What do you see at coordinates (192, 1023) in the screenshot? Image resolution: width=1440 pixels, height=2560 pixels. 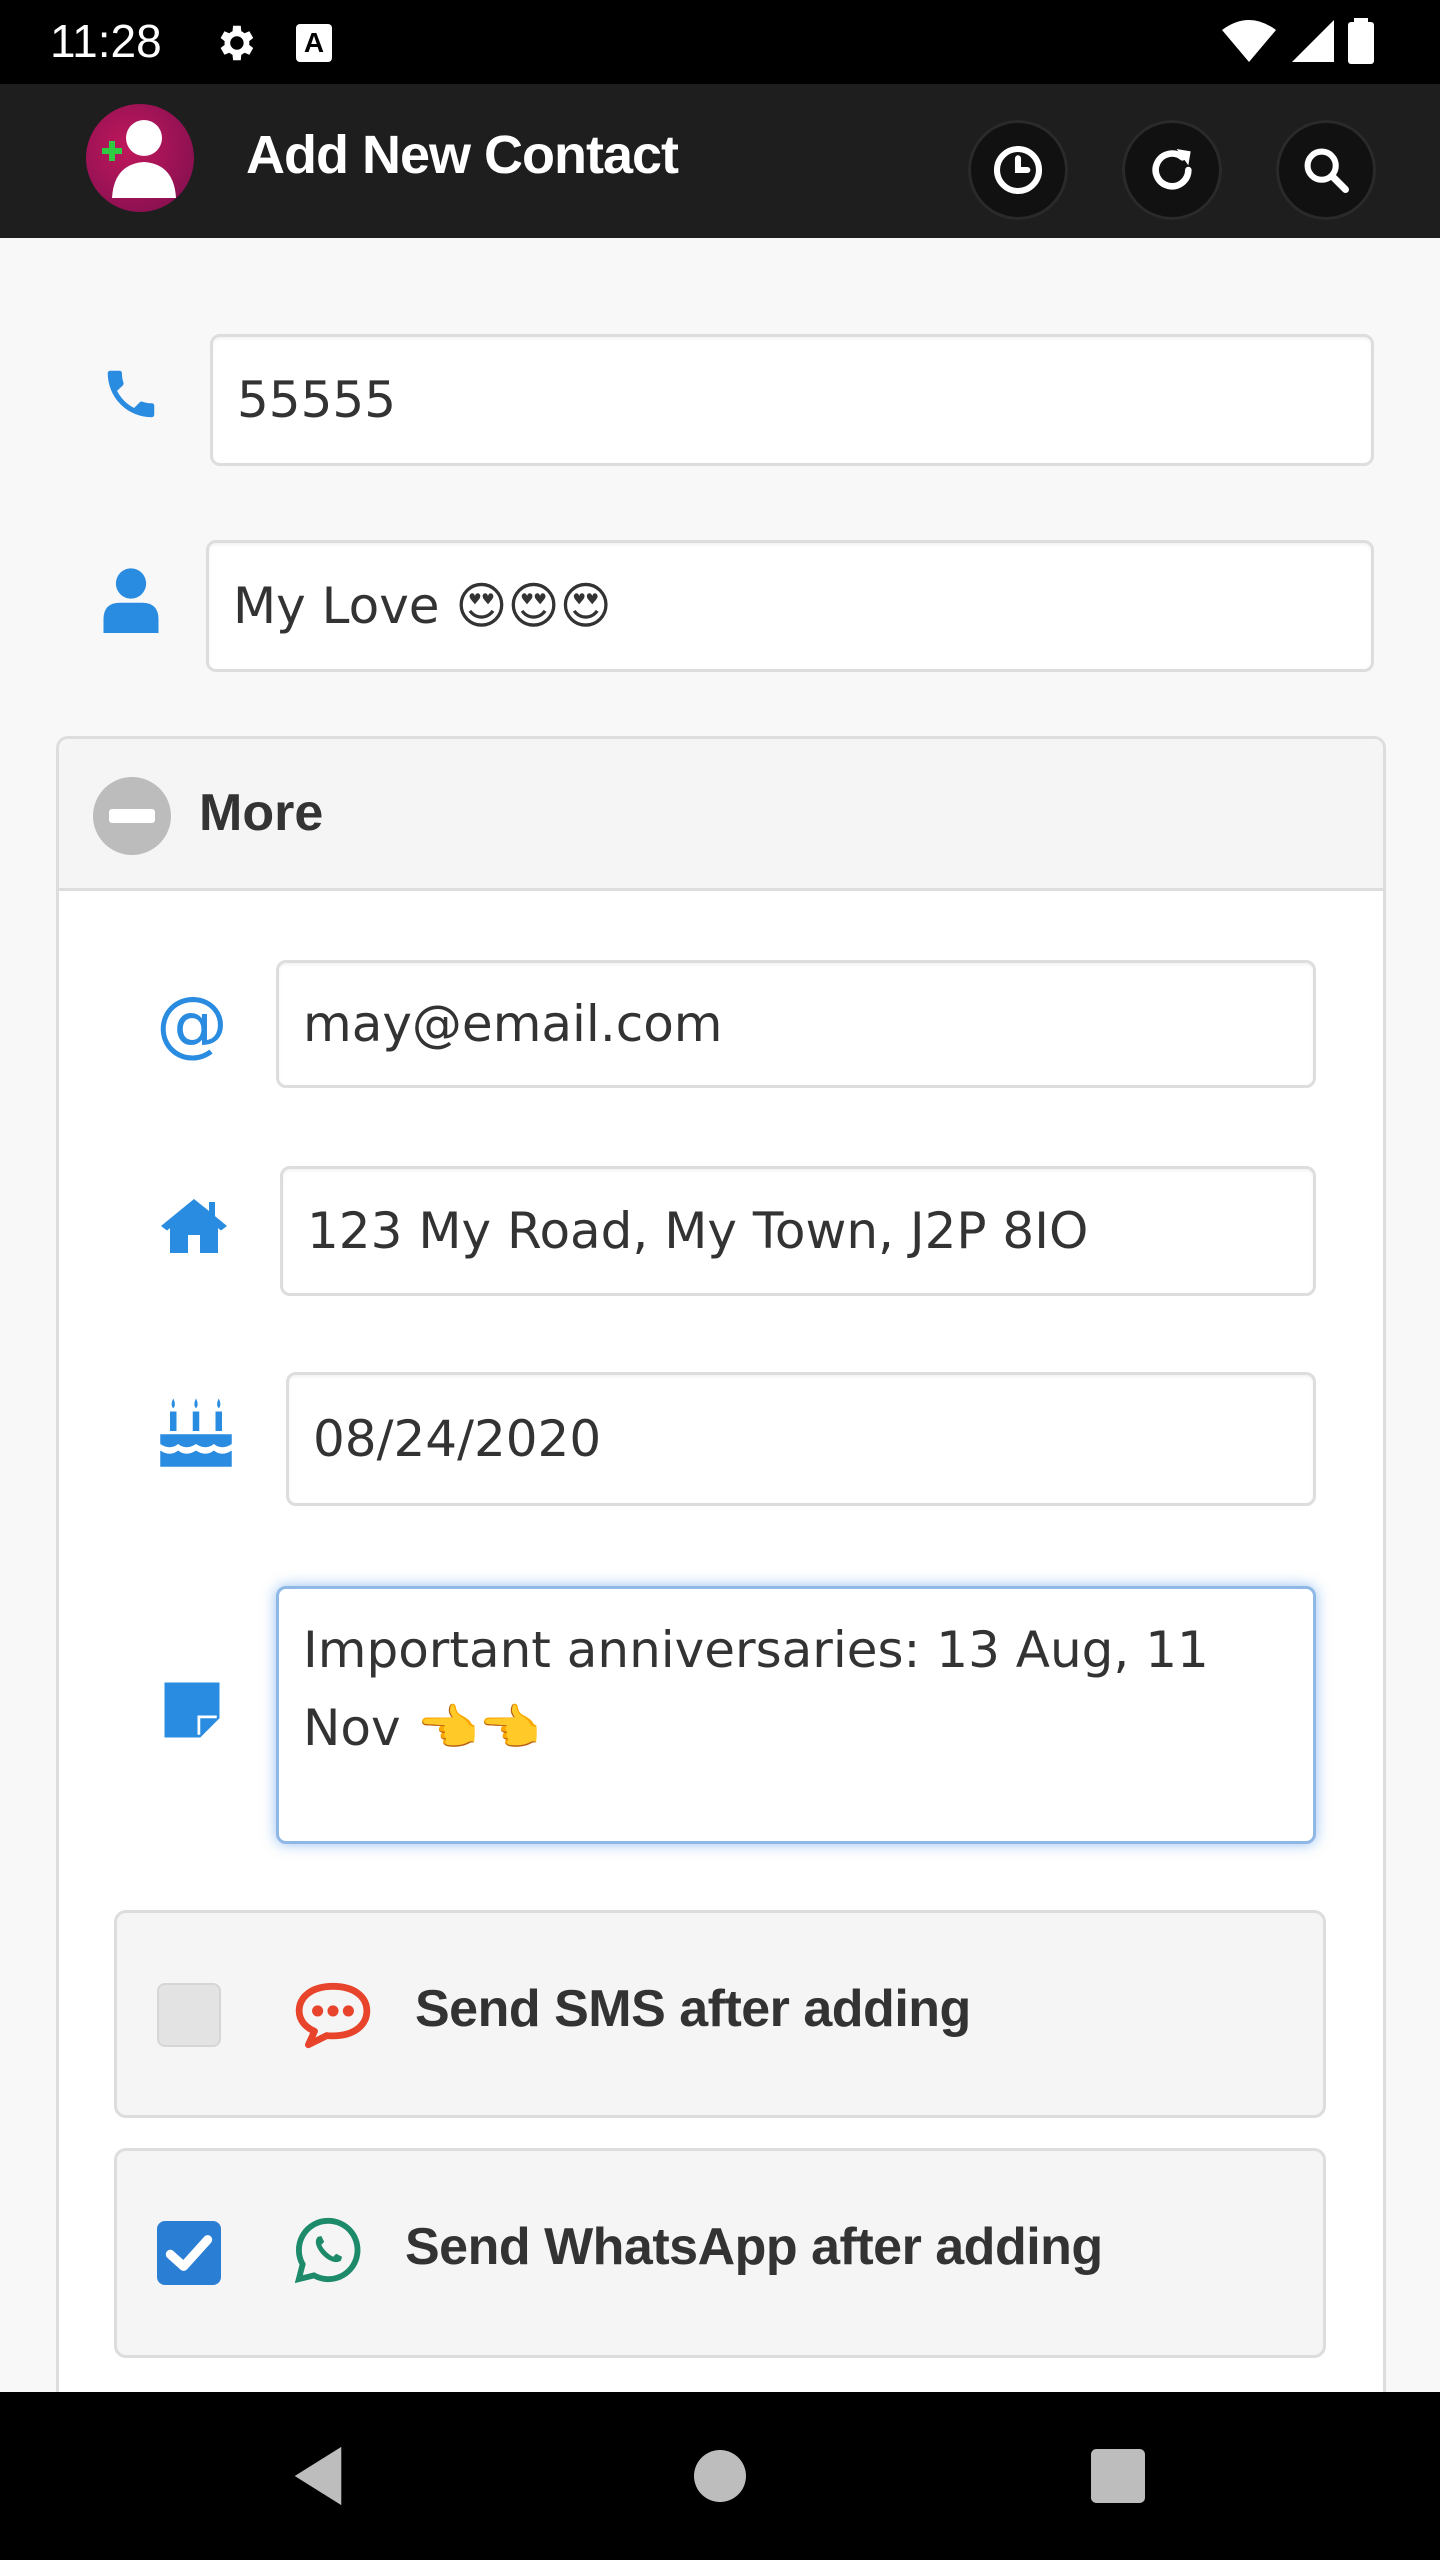 I see `at-icon: @` at bounding box center [192, 1023].